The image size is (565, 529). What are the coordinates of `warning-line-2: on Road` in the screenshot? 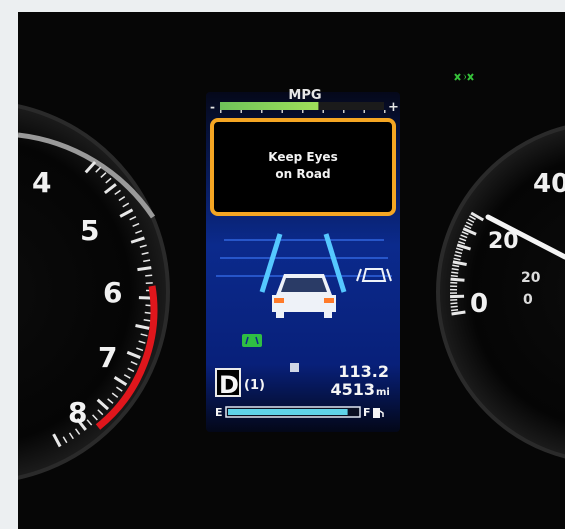 It's located at (302, 174).